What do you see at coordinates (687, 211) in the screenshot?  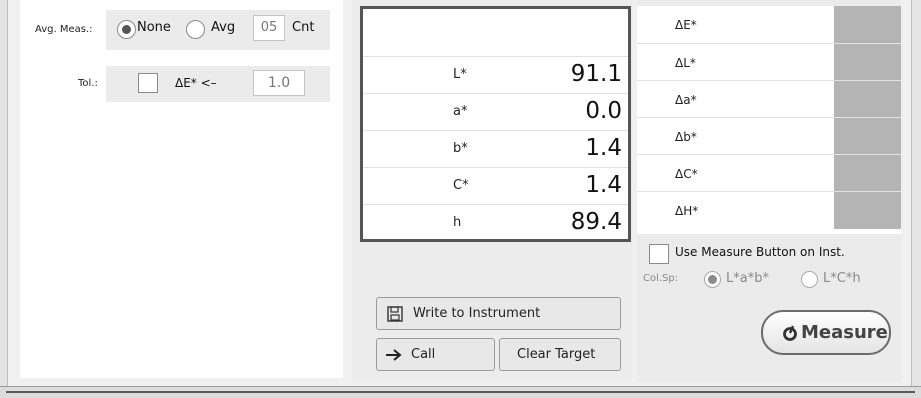 I see `difference-label: ΔH*` at bounding box center [687, 211].